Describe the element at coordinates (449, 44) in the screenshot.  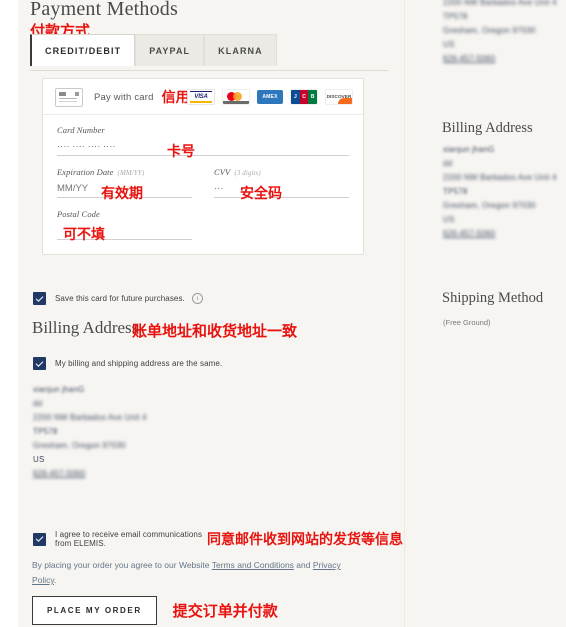
I see `shipping-address-line: US` at that location.